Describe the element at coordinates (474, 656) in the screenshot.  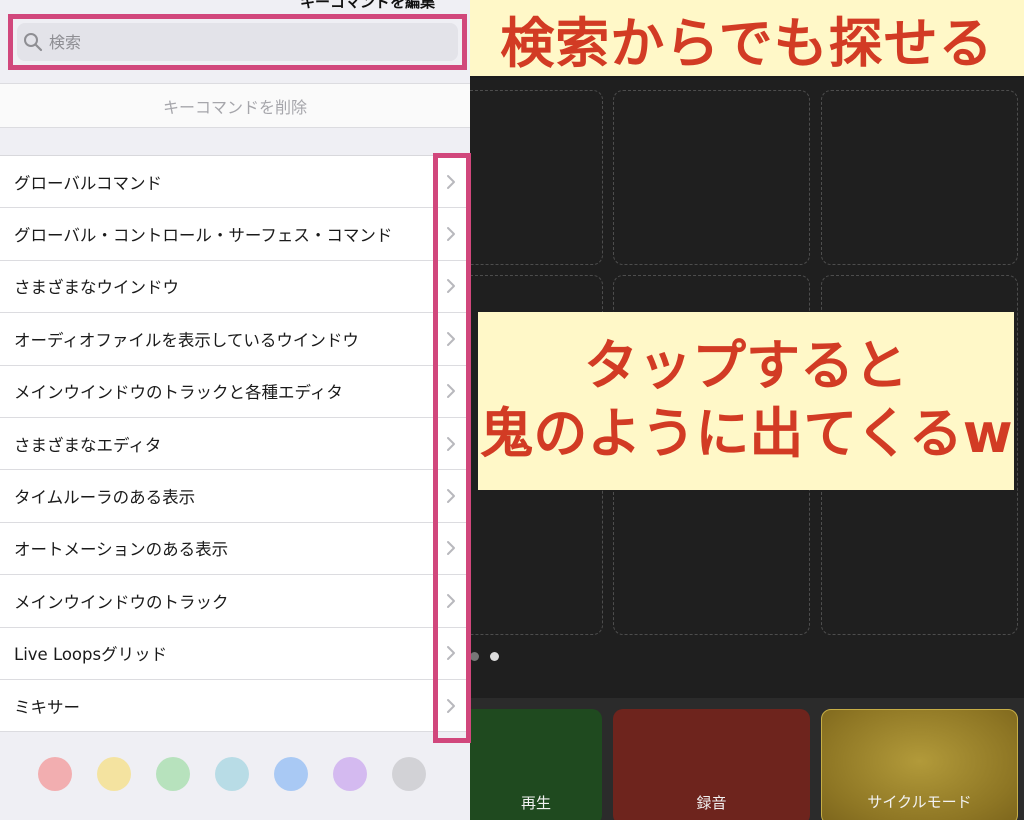
I see `page-dot` at that location.